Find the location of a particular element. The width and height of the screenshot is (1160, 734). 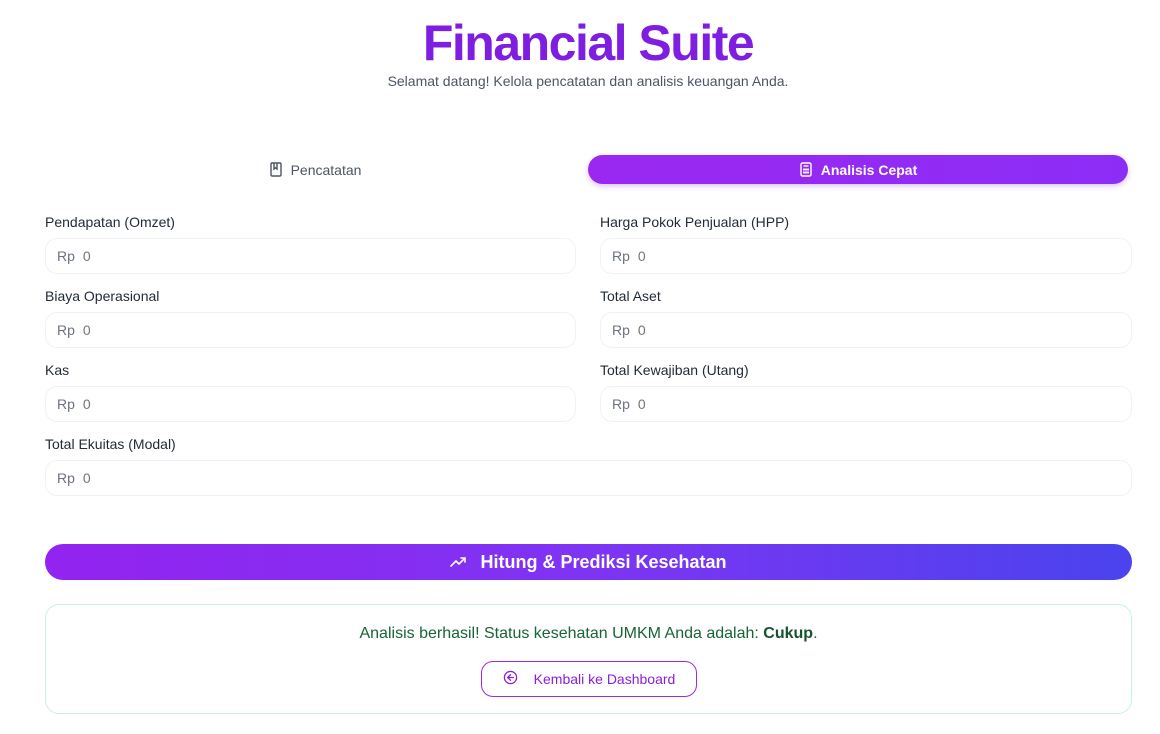

total-aset-input is located at coordinates (884, 330).